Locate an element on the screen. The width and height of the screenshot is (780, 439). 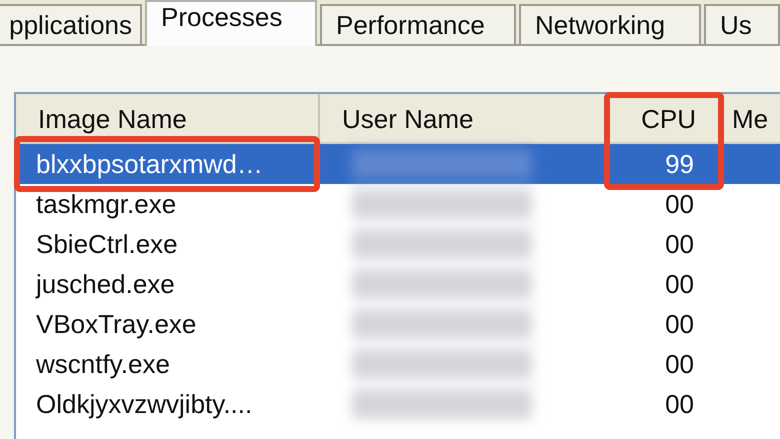
process-row: VBoxTray.exe 00 is located at coordinates (398, 324).